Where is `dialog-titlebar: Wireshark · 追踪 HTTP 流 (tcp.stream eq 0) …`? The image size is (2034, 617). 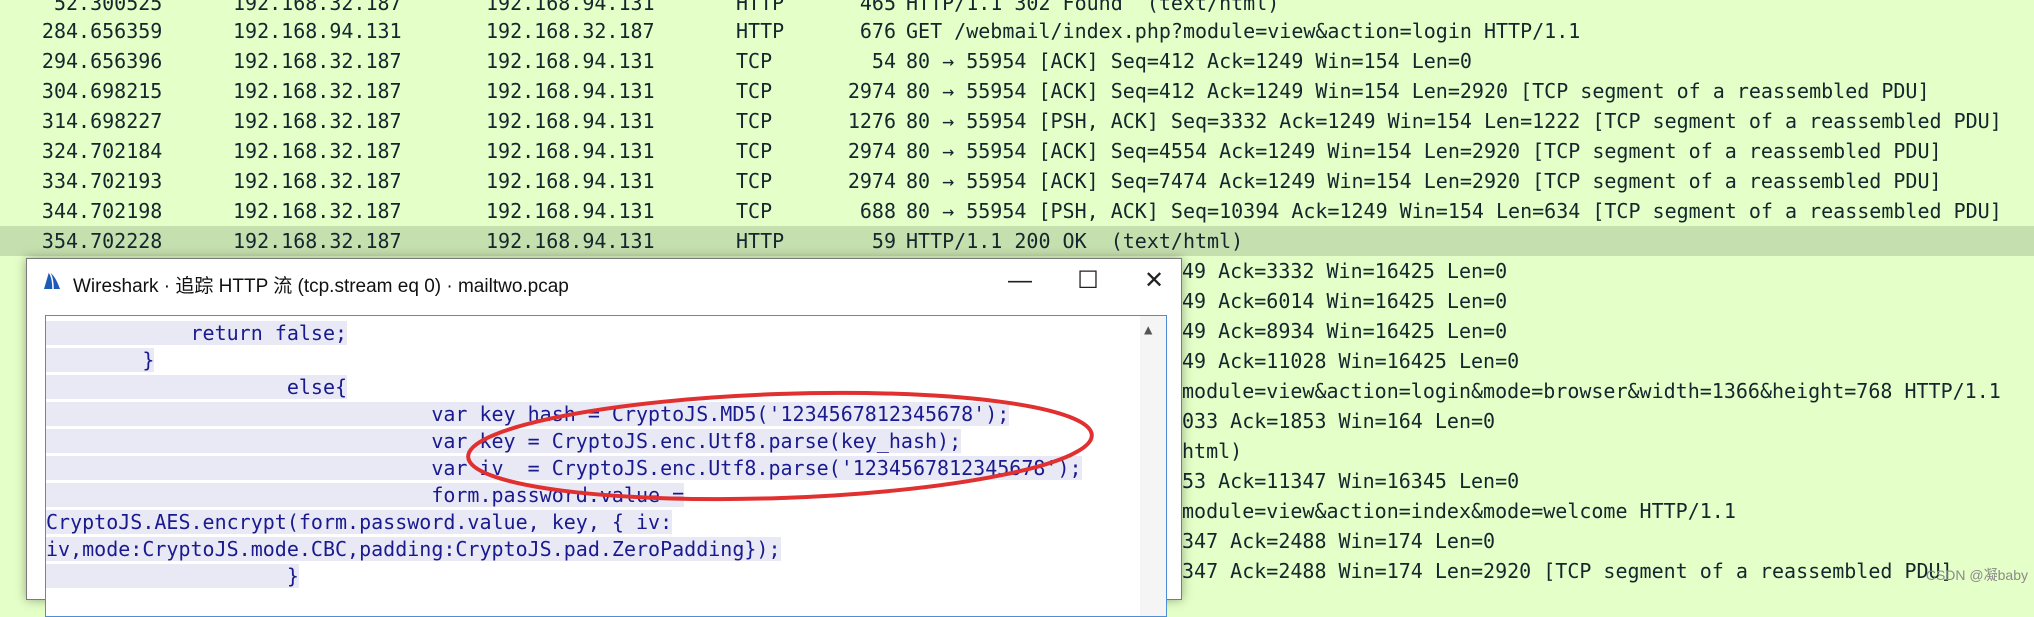
dialog-titlebar: Wireshark · 追踪 HTTP 流 (tcp.stream eq 0) … is located at coordinates (604, 281).